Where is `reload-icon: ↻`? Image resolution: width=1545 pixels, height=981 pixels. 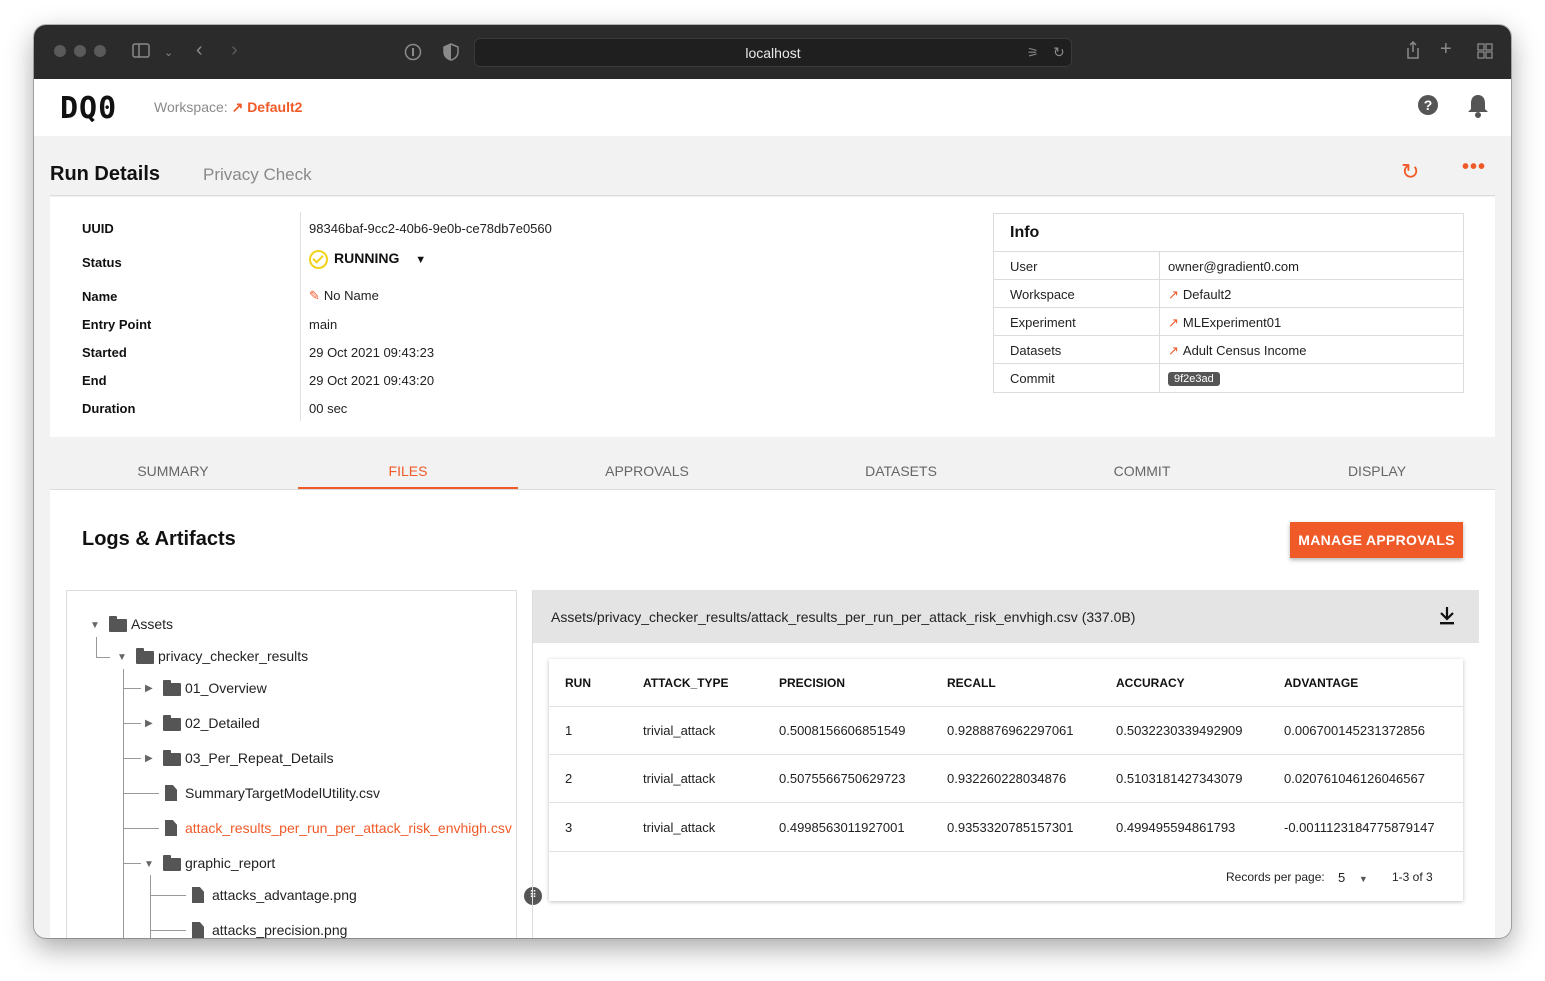 reload-icon: ↻ is located at coordinates (1059, 52).